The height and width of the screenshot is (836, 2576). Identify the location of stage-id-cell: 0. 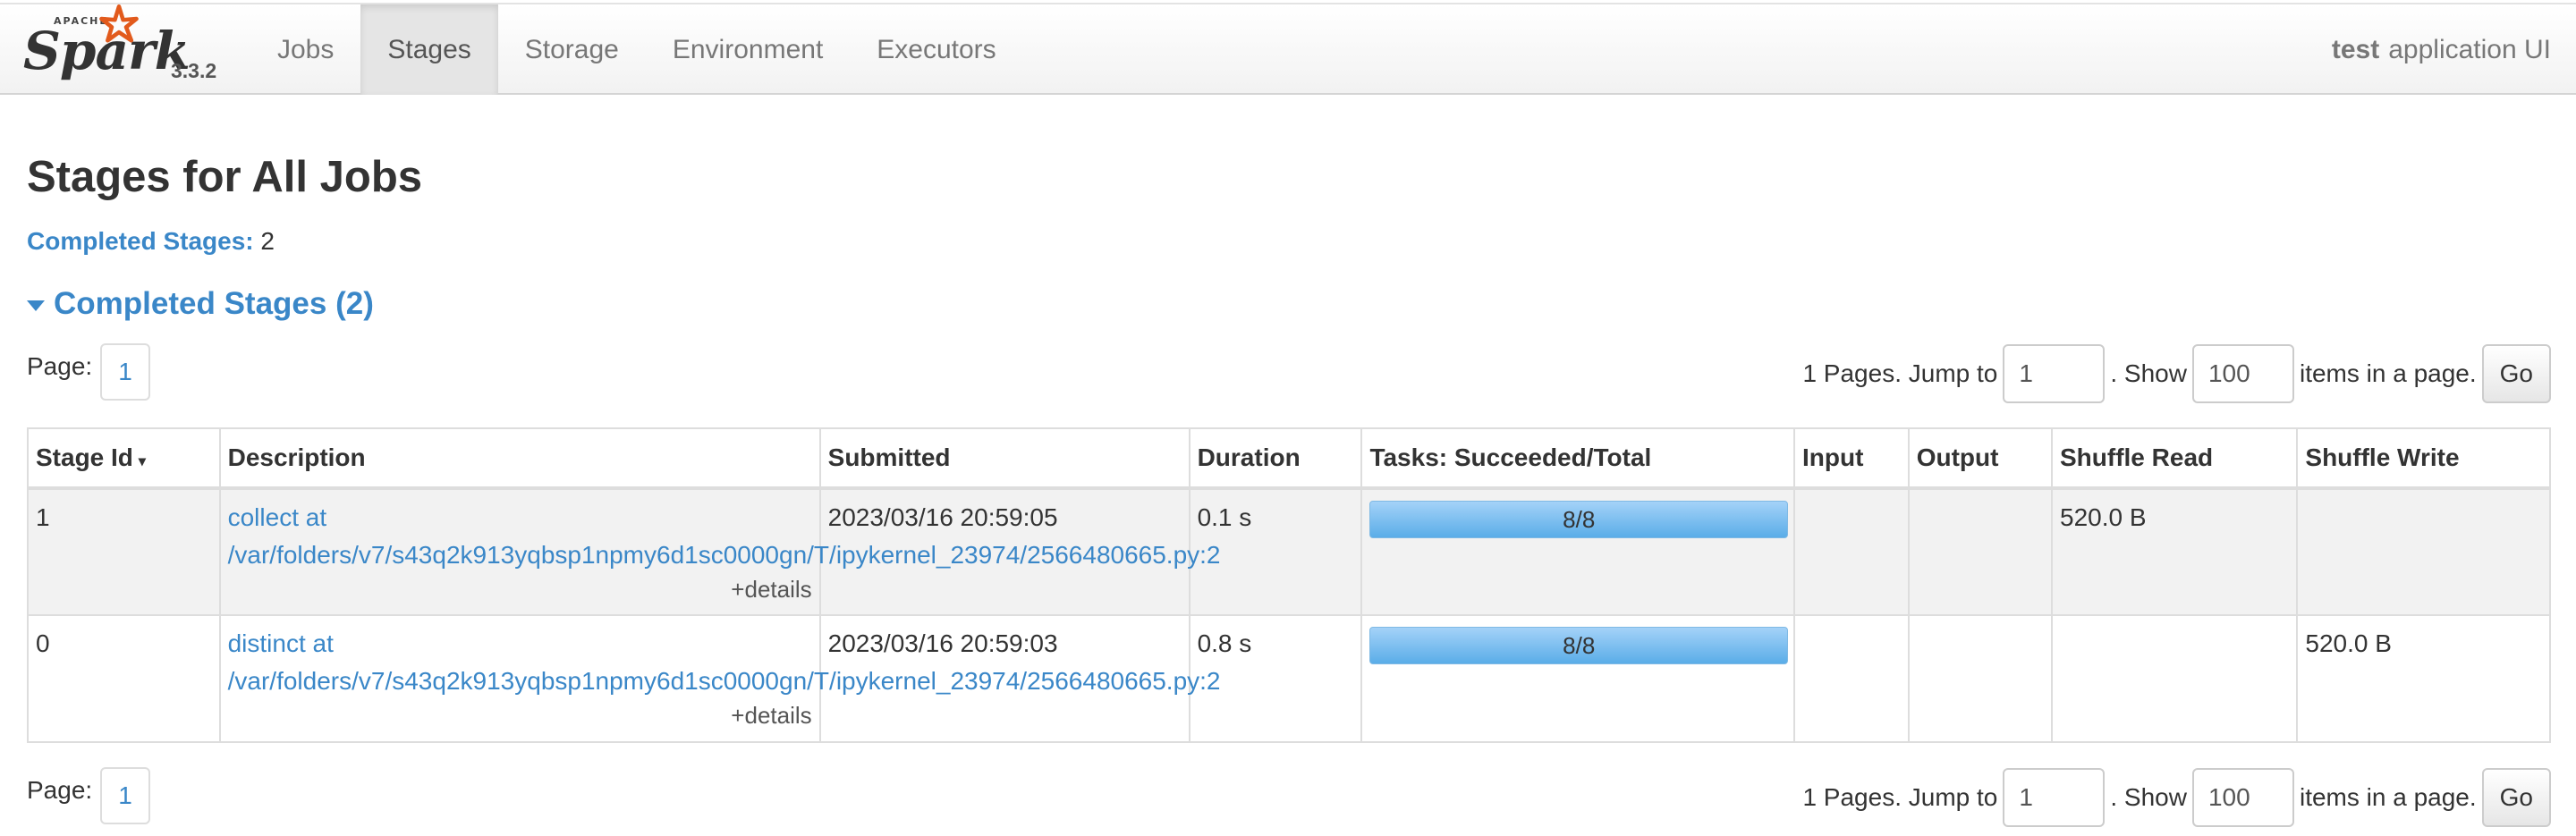
(124, 679).